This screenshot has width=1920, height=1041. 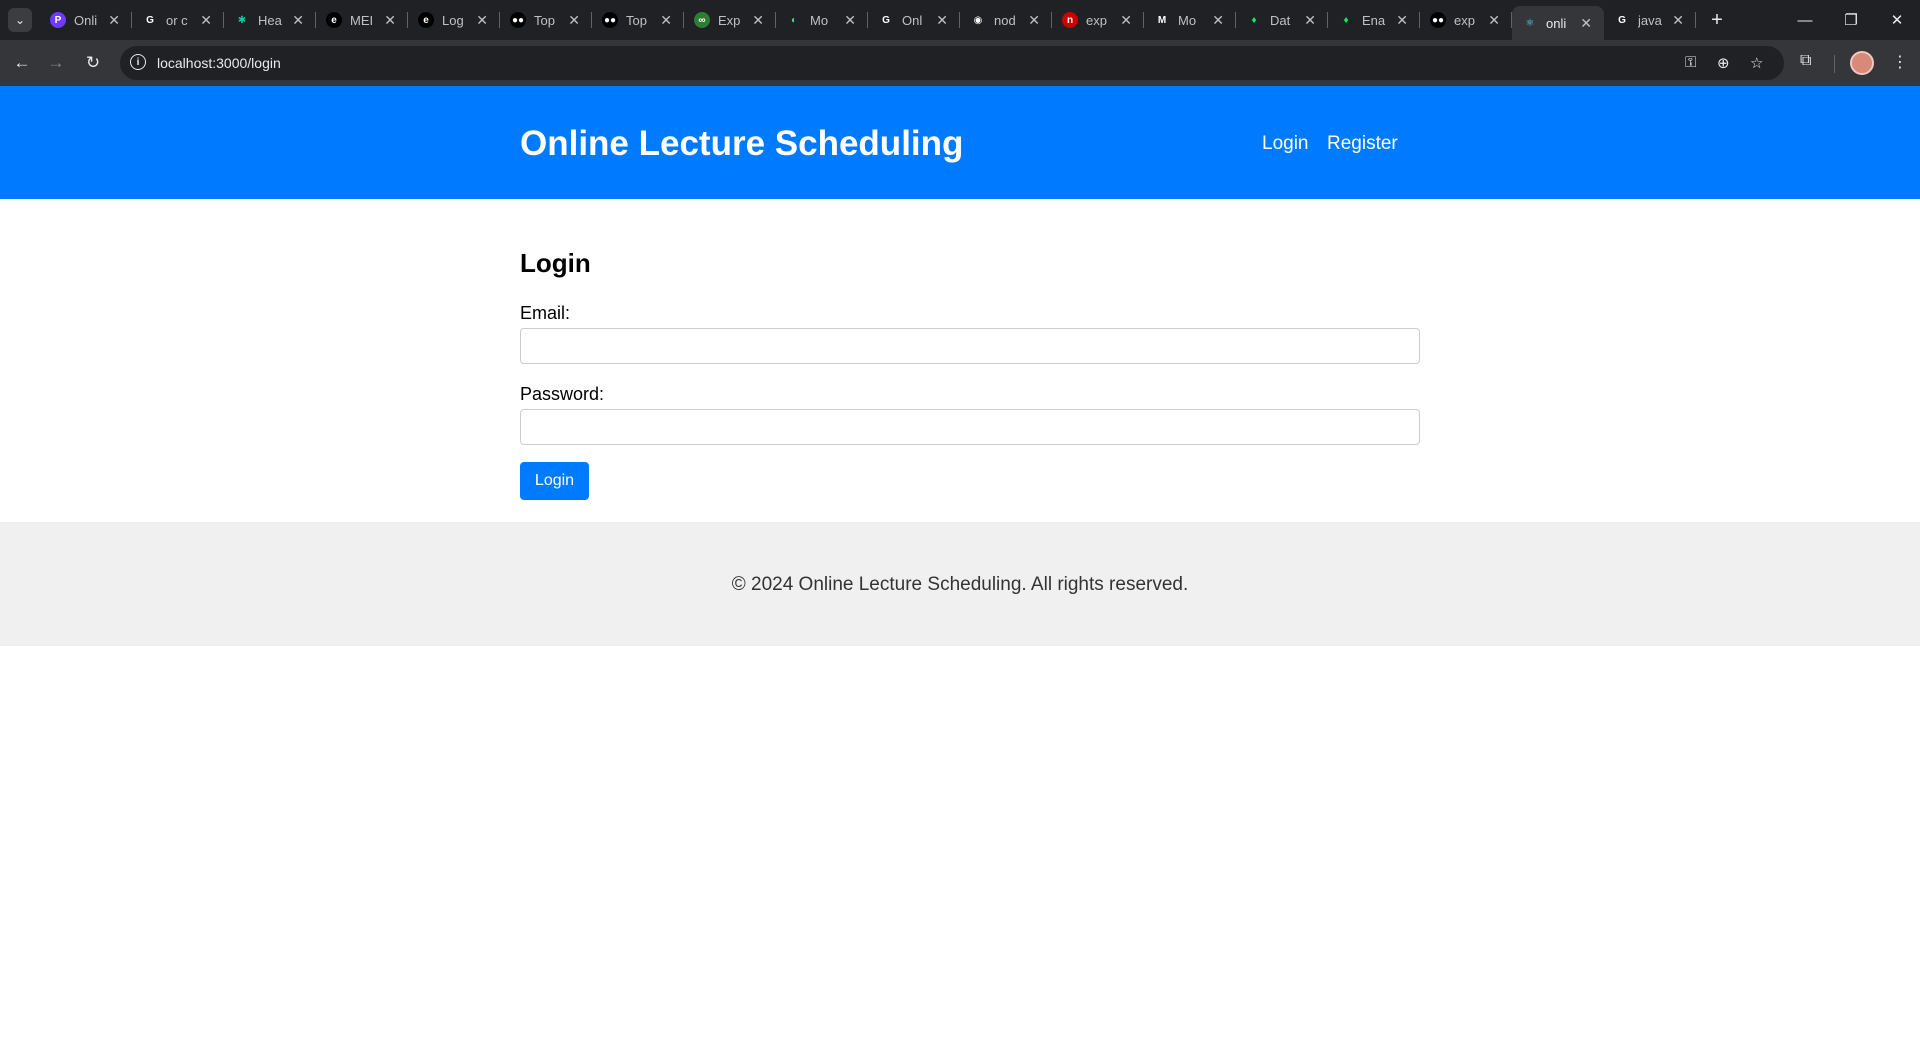 I want to click on site-icon: ◐, so click(x=794, y=20).